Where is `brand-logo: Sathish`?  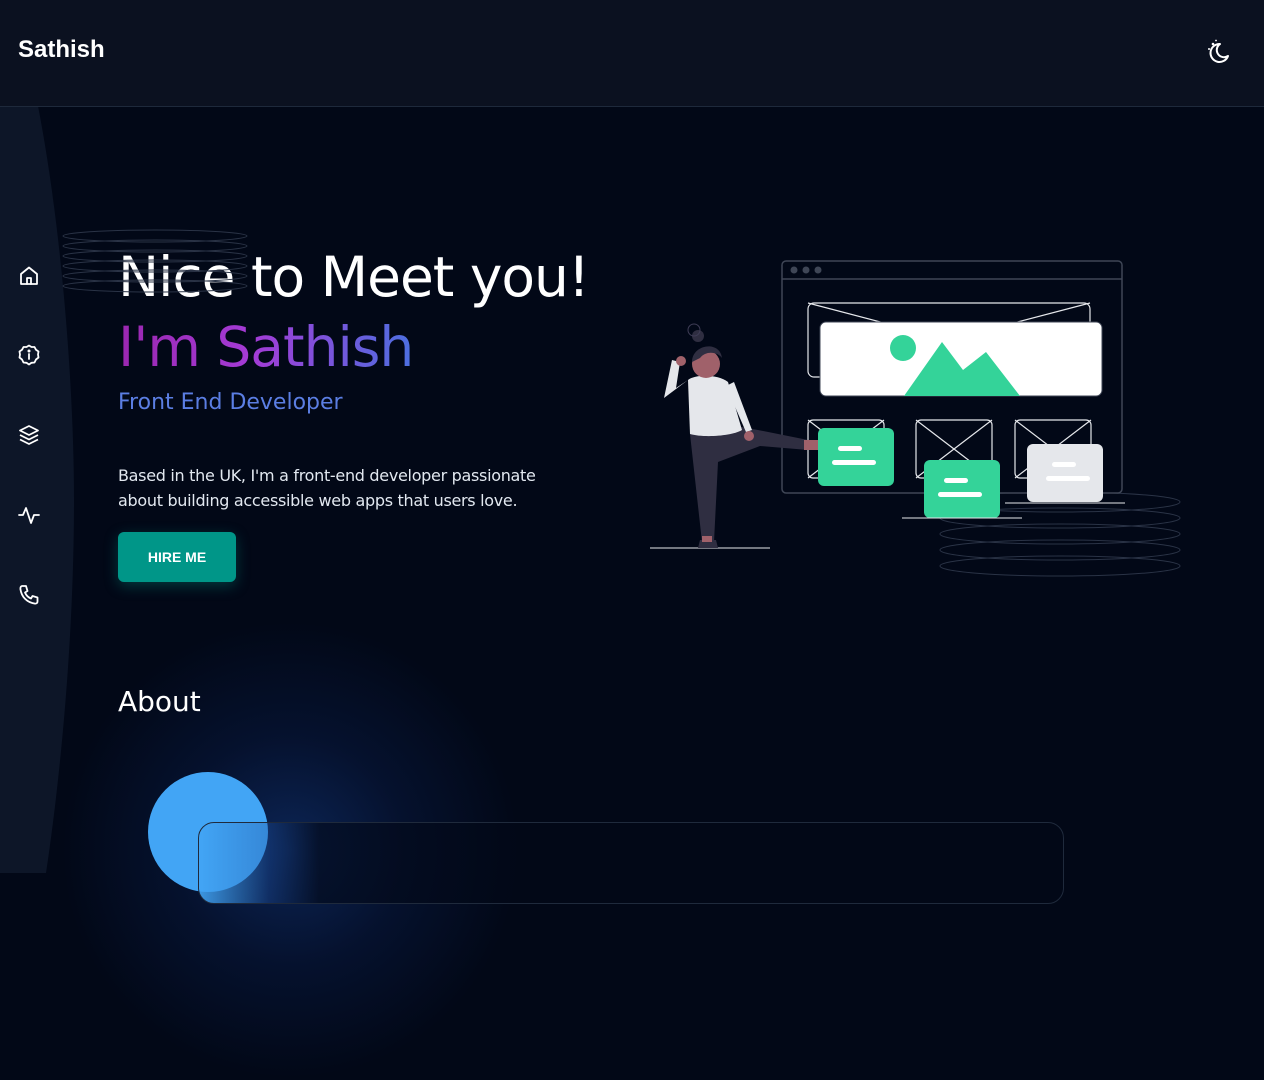 brand-logo: Sathish is located at coordinates (61, 50).